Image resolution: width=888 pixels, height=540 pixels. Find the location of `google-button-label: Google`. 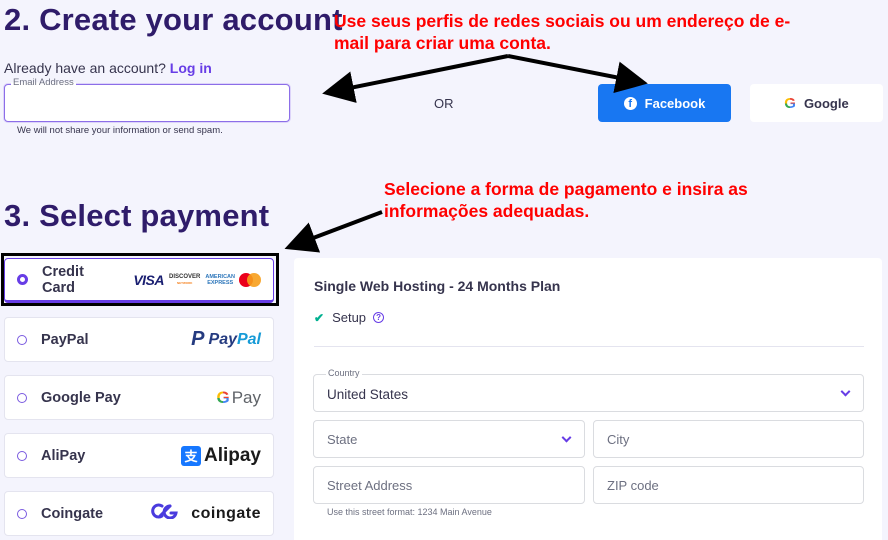

google-button-label: Google is located at coordinates (826, 103).